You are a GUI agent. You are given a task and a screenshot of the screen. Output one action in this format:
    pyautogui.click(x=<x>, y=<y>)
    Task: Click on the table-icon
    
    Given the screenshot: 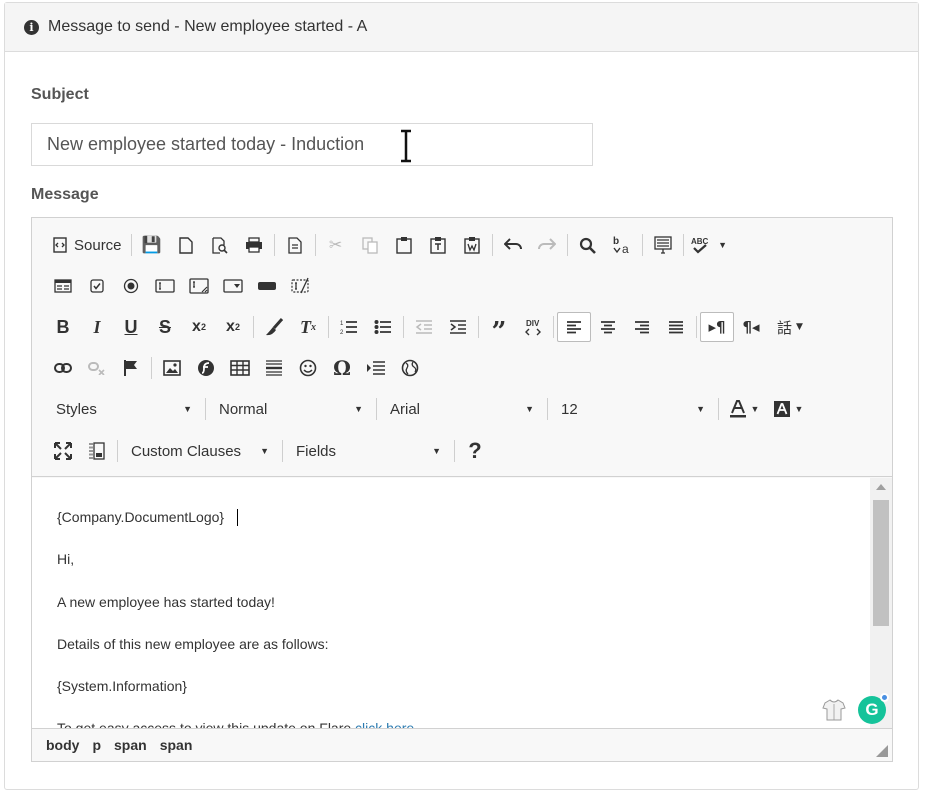 What is the action you would take?
    pyautogui.click(x=240, y=368)
    